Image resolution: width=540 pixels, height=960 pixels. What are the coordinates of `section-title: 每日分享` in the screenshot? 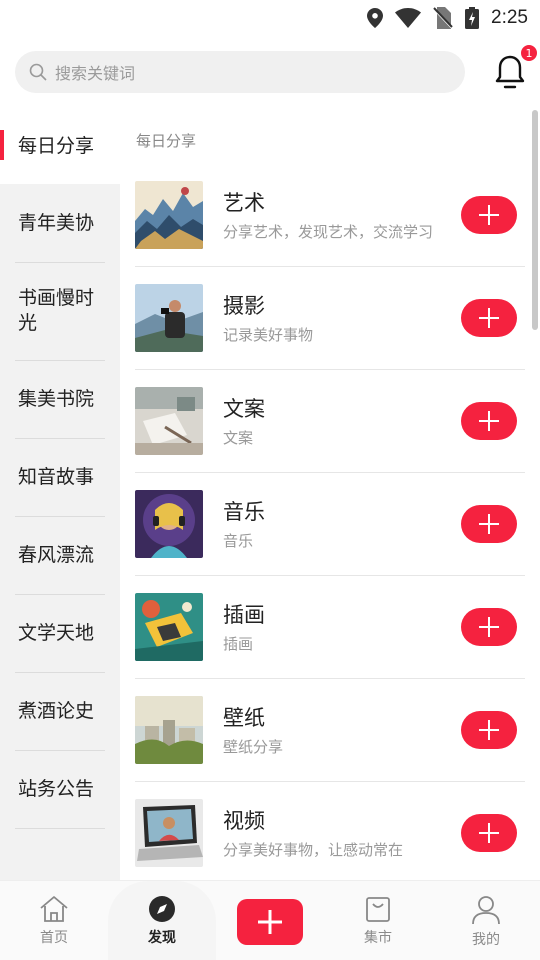 It's located at (166, 141).